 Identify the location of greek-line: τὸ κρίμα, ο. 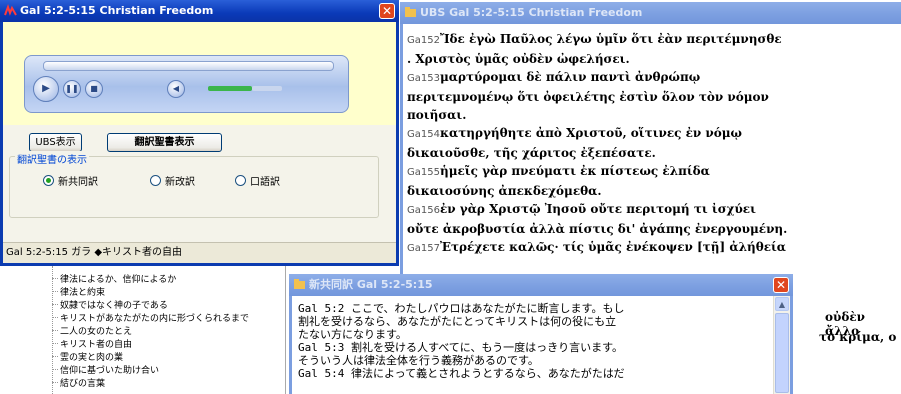
(858, 337).